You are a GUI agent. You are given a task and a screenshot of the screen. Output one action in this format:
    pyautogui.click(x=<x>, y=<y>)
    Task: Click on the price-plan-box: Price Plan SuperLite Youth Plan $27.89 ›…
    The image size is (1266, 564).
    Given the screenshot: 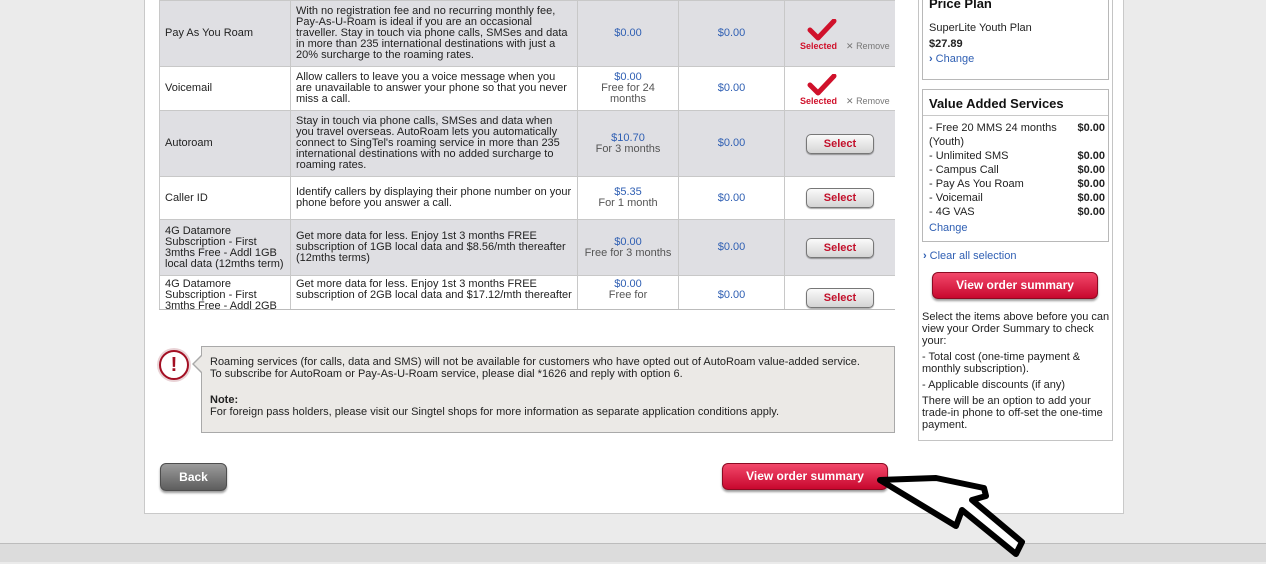 What is the action you would take?
    pyautogui.click(x=1015, y=40)
    